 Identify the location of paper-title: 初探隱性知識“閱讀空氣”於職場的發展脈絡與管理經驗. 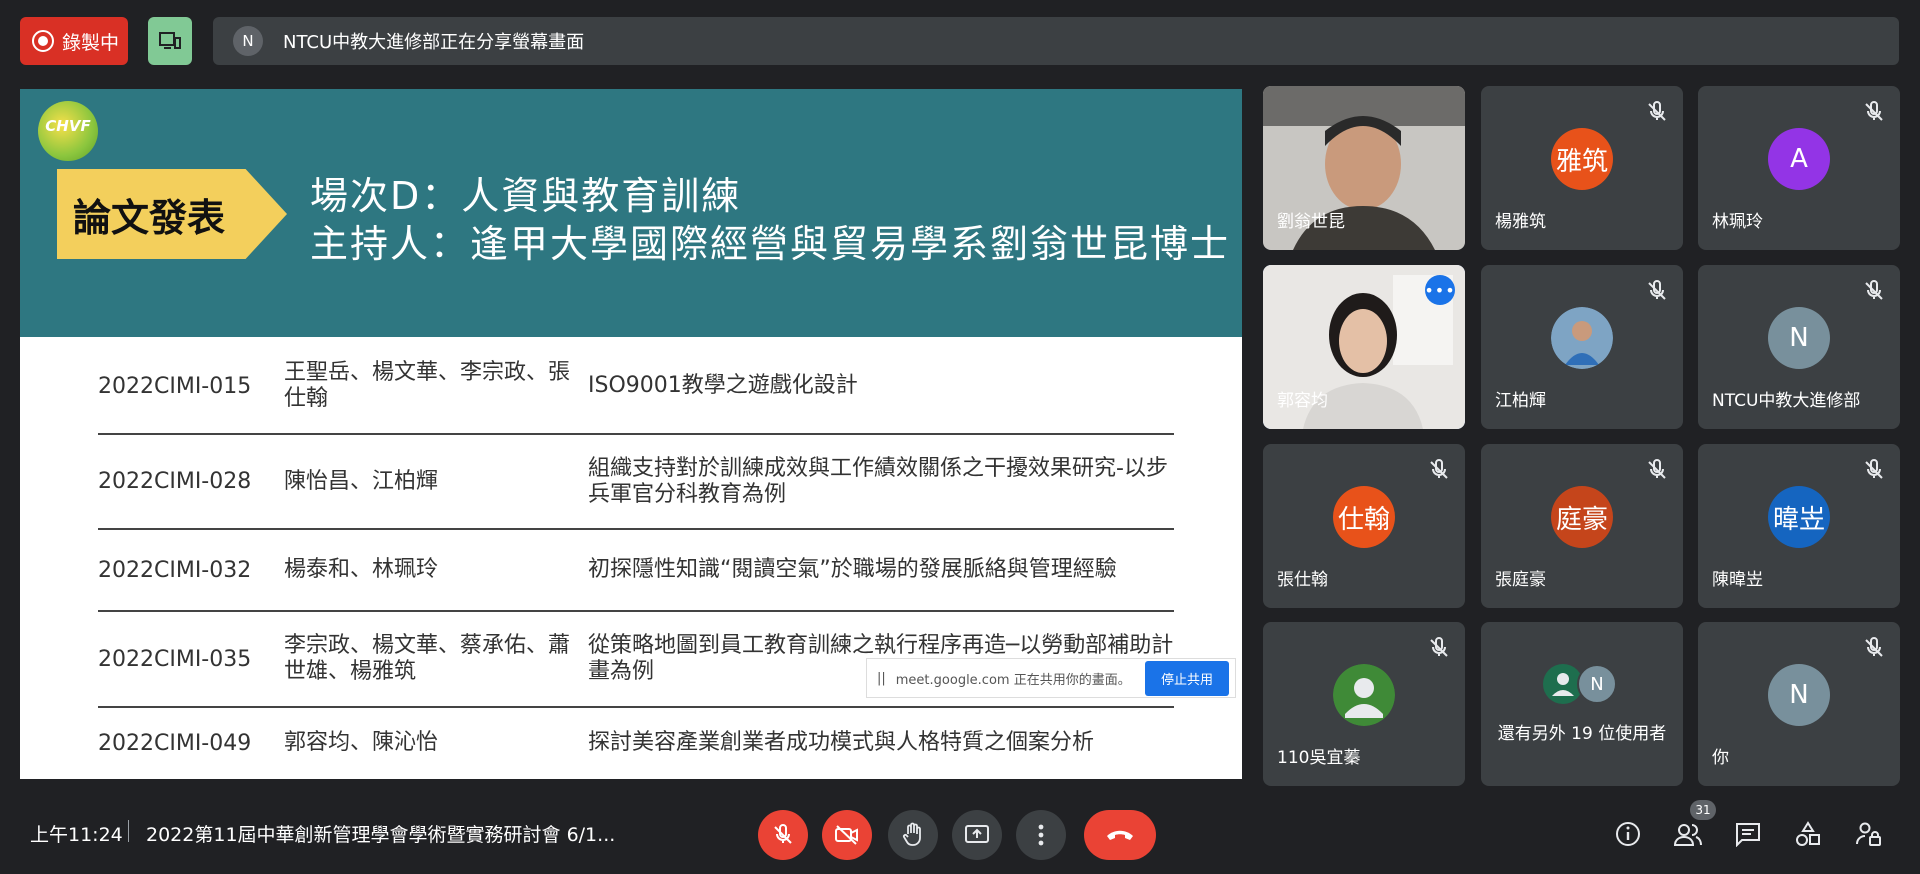
(852, 569).